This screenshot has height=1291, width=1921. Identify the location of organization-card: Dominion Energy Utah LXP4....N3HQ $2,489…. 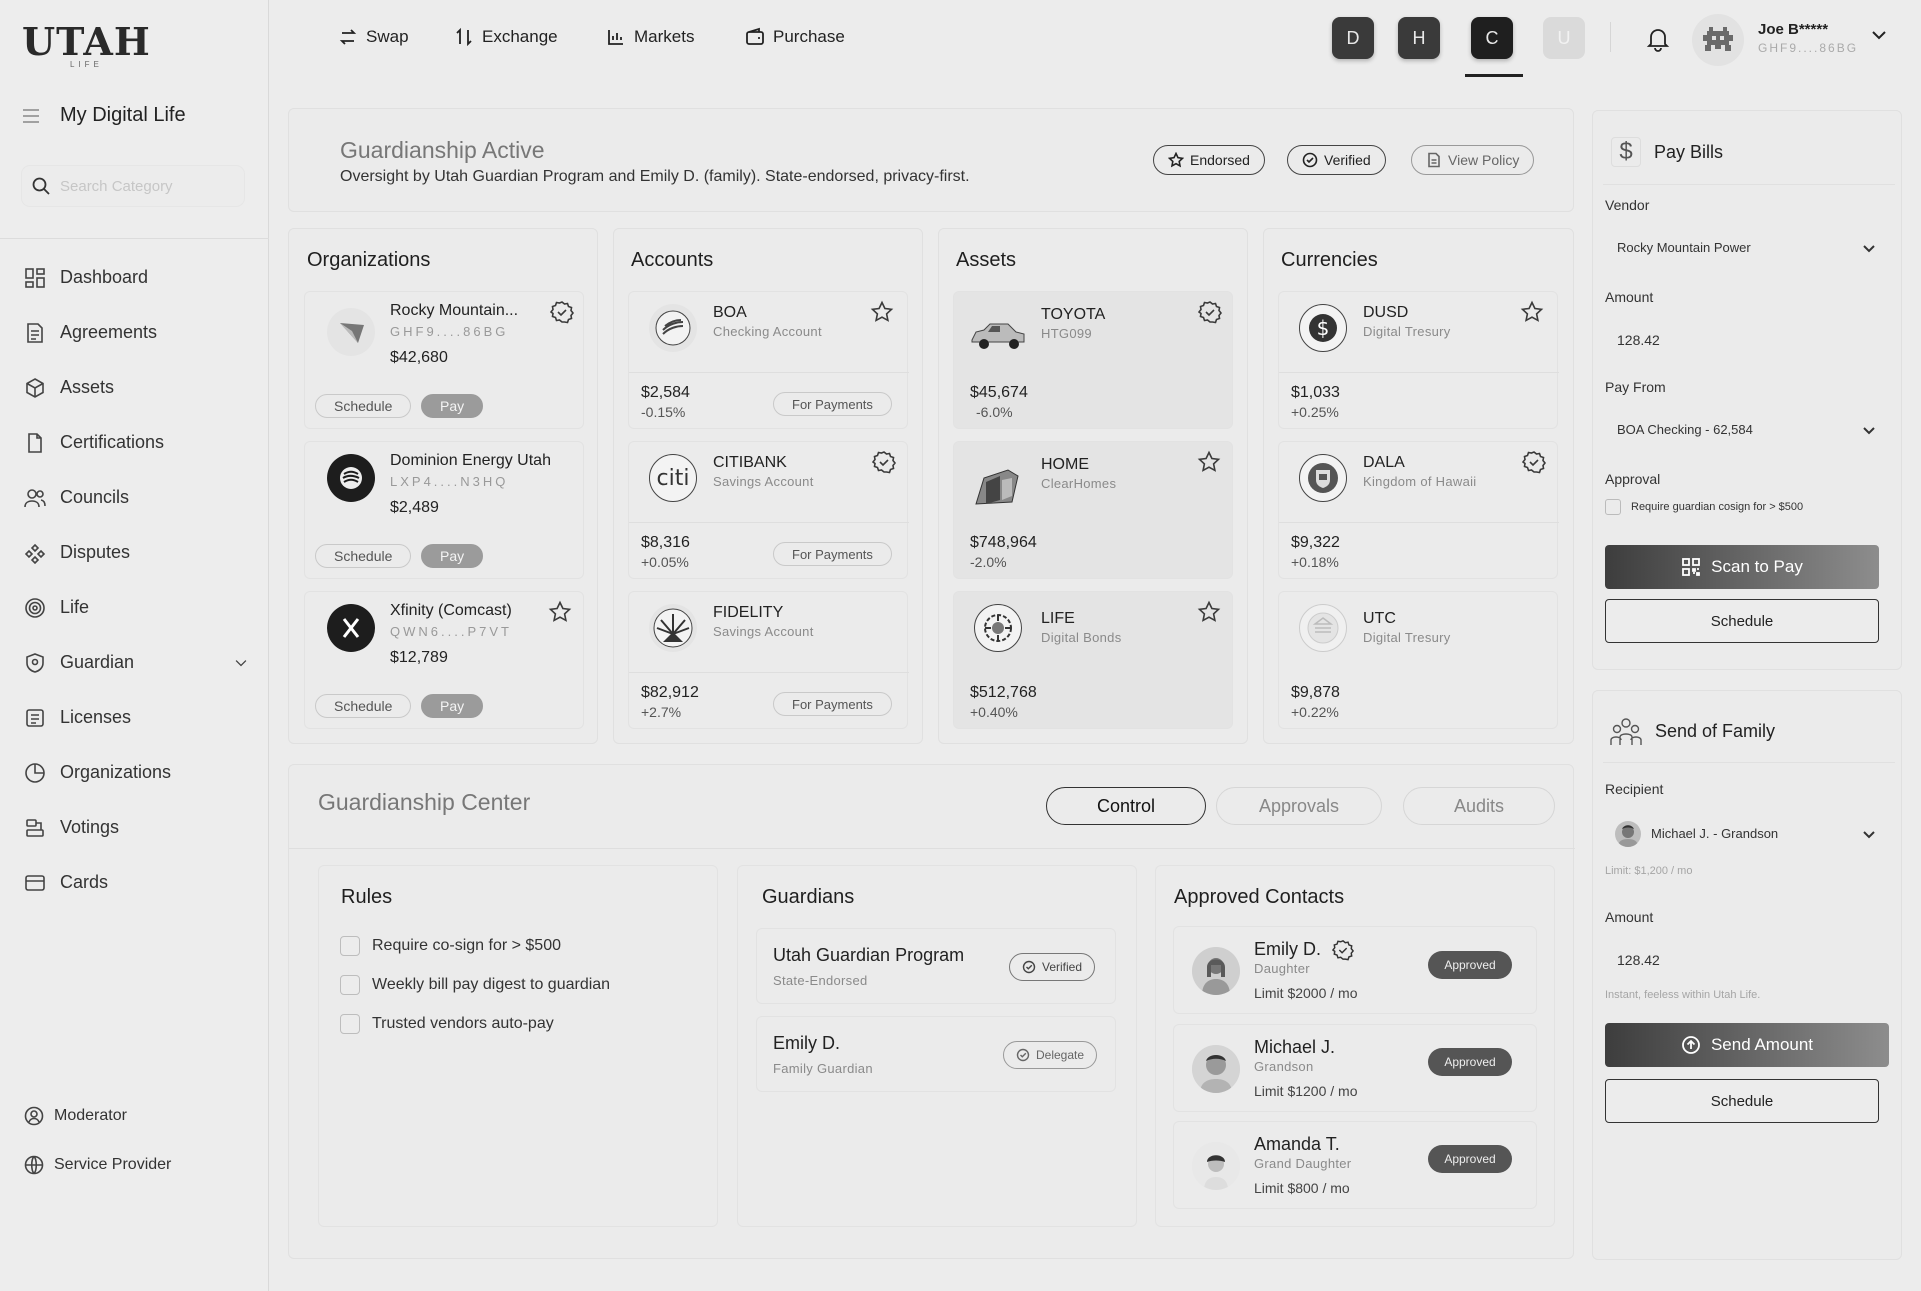
(444, 510).